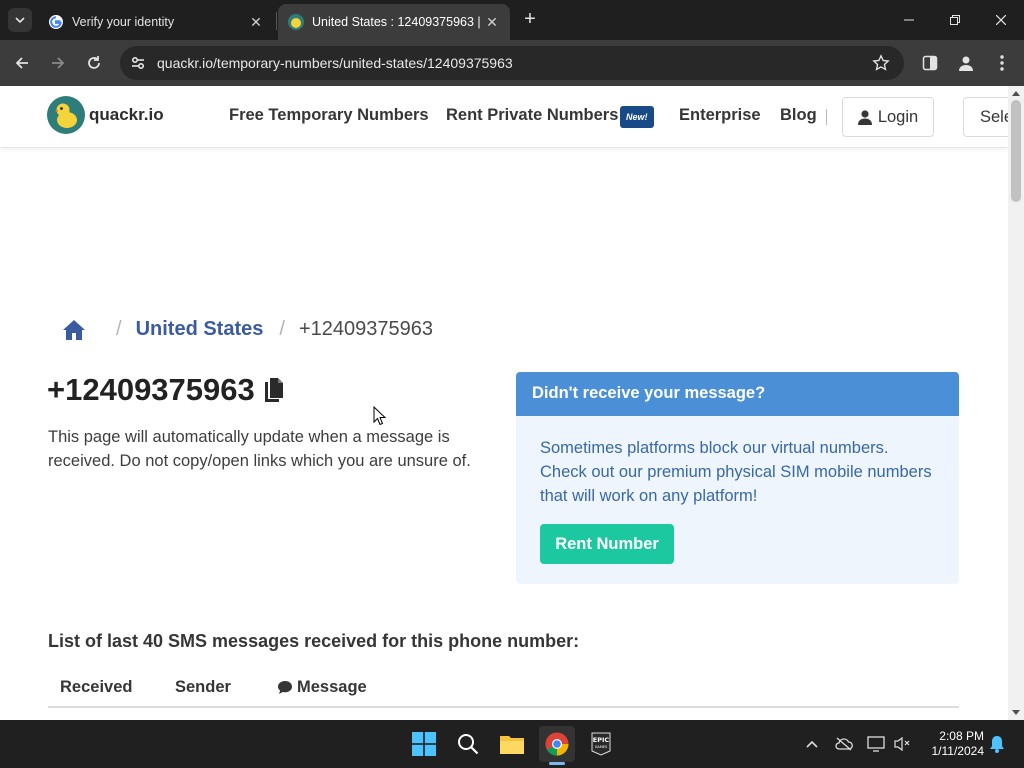 The width and height of the screenshot is (1024, 768). What do you see at coordinates (285, 687) in the screenshot?
I see `comment-icon` at bounding box center [285, 687].